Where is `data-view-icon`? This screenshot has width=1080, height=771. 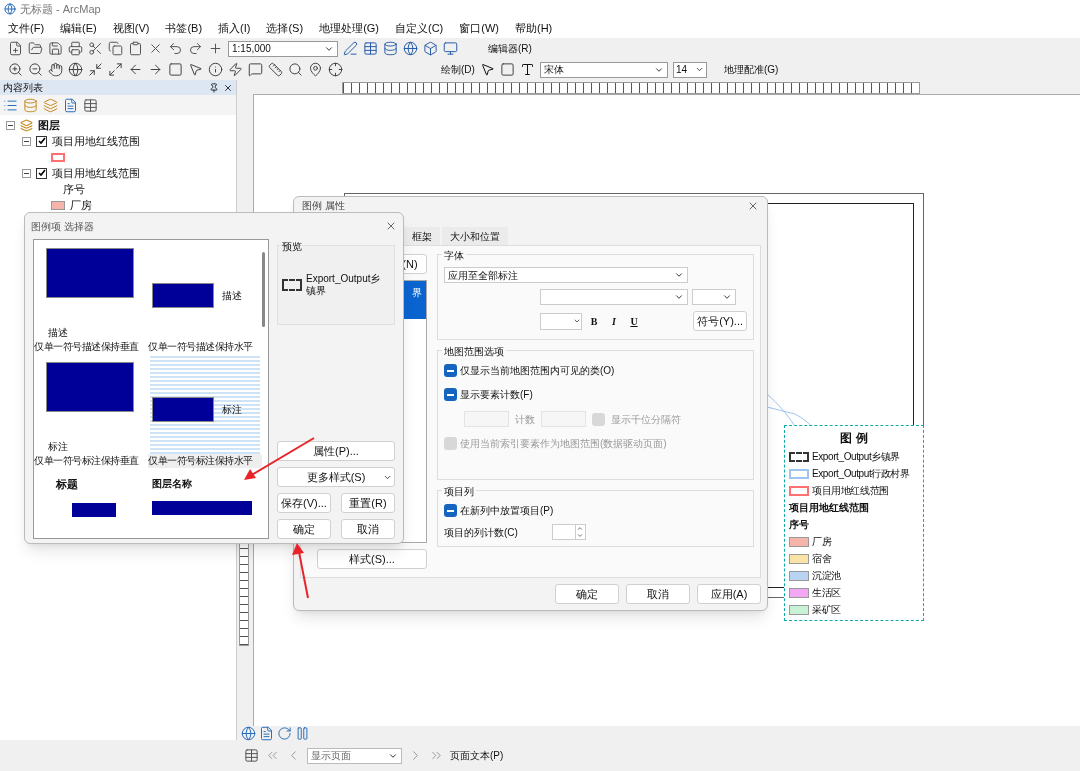
data-view-icon is located at coordinates (248, 733).